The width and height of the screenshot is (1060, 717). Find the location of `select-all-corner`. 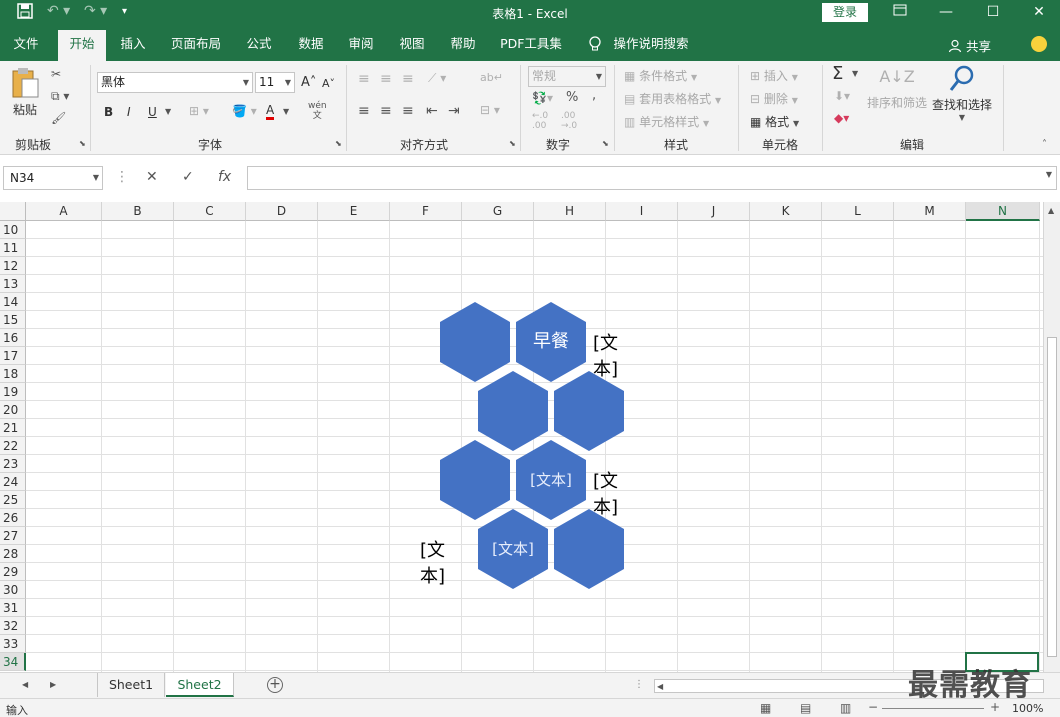

select-all-corner is located at coordinates (13, 211).